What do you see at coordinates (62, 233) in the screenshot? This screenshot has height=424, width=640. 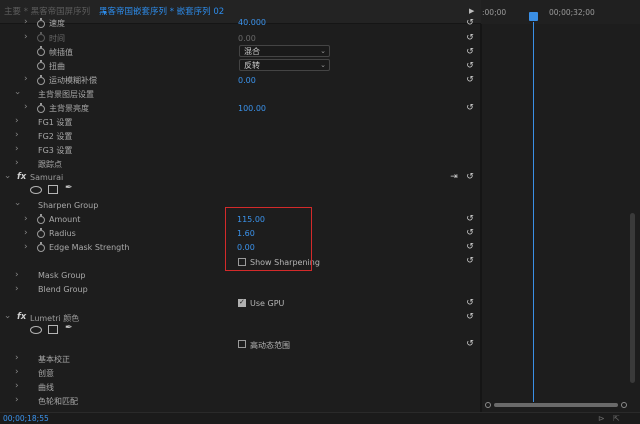 I see `radius-label: Radius` at bounding box center [62, 233].